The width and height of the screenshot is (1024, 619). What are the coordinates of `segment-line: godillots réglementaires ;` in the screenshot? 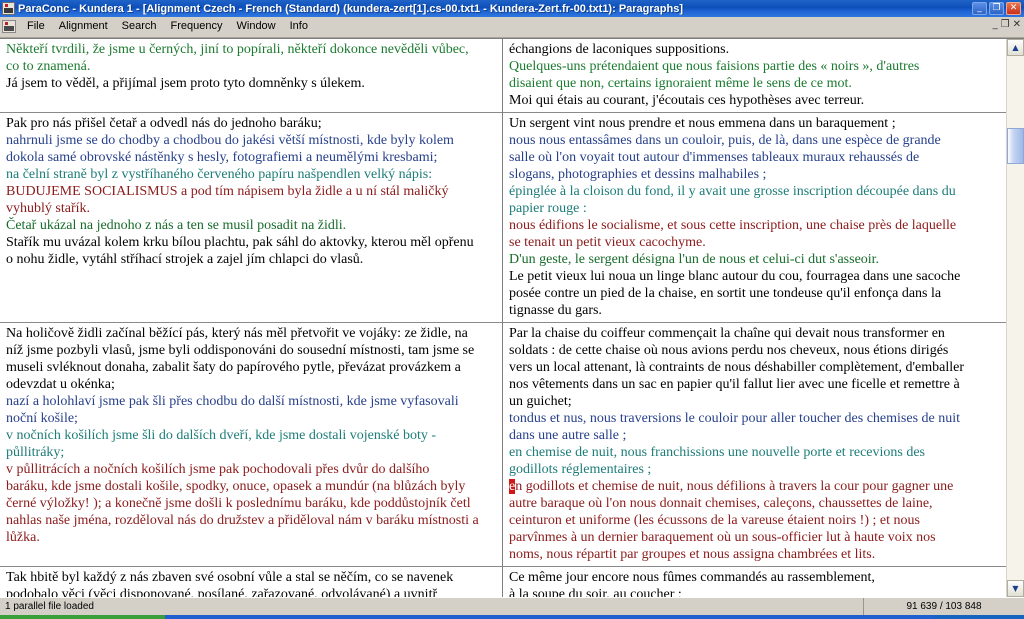 It's located at (580, 469).